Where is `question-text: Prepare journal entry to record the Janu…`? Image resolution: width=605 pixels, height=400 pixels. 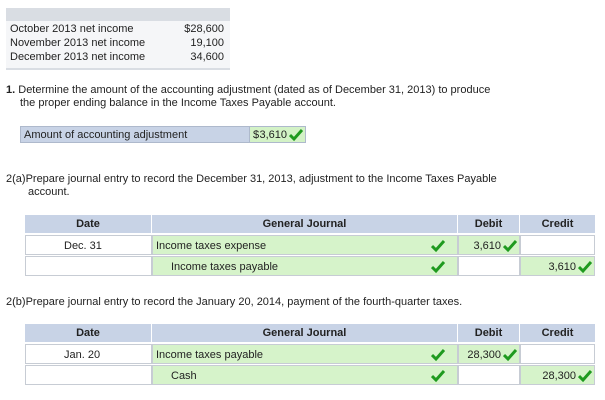
question-text: Prepare journal entry to record the Janu… is located at coordinates (244, 302).